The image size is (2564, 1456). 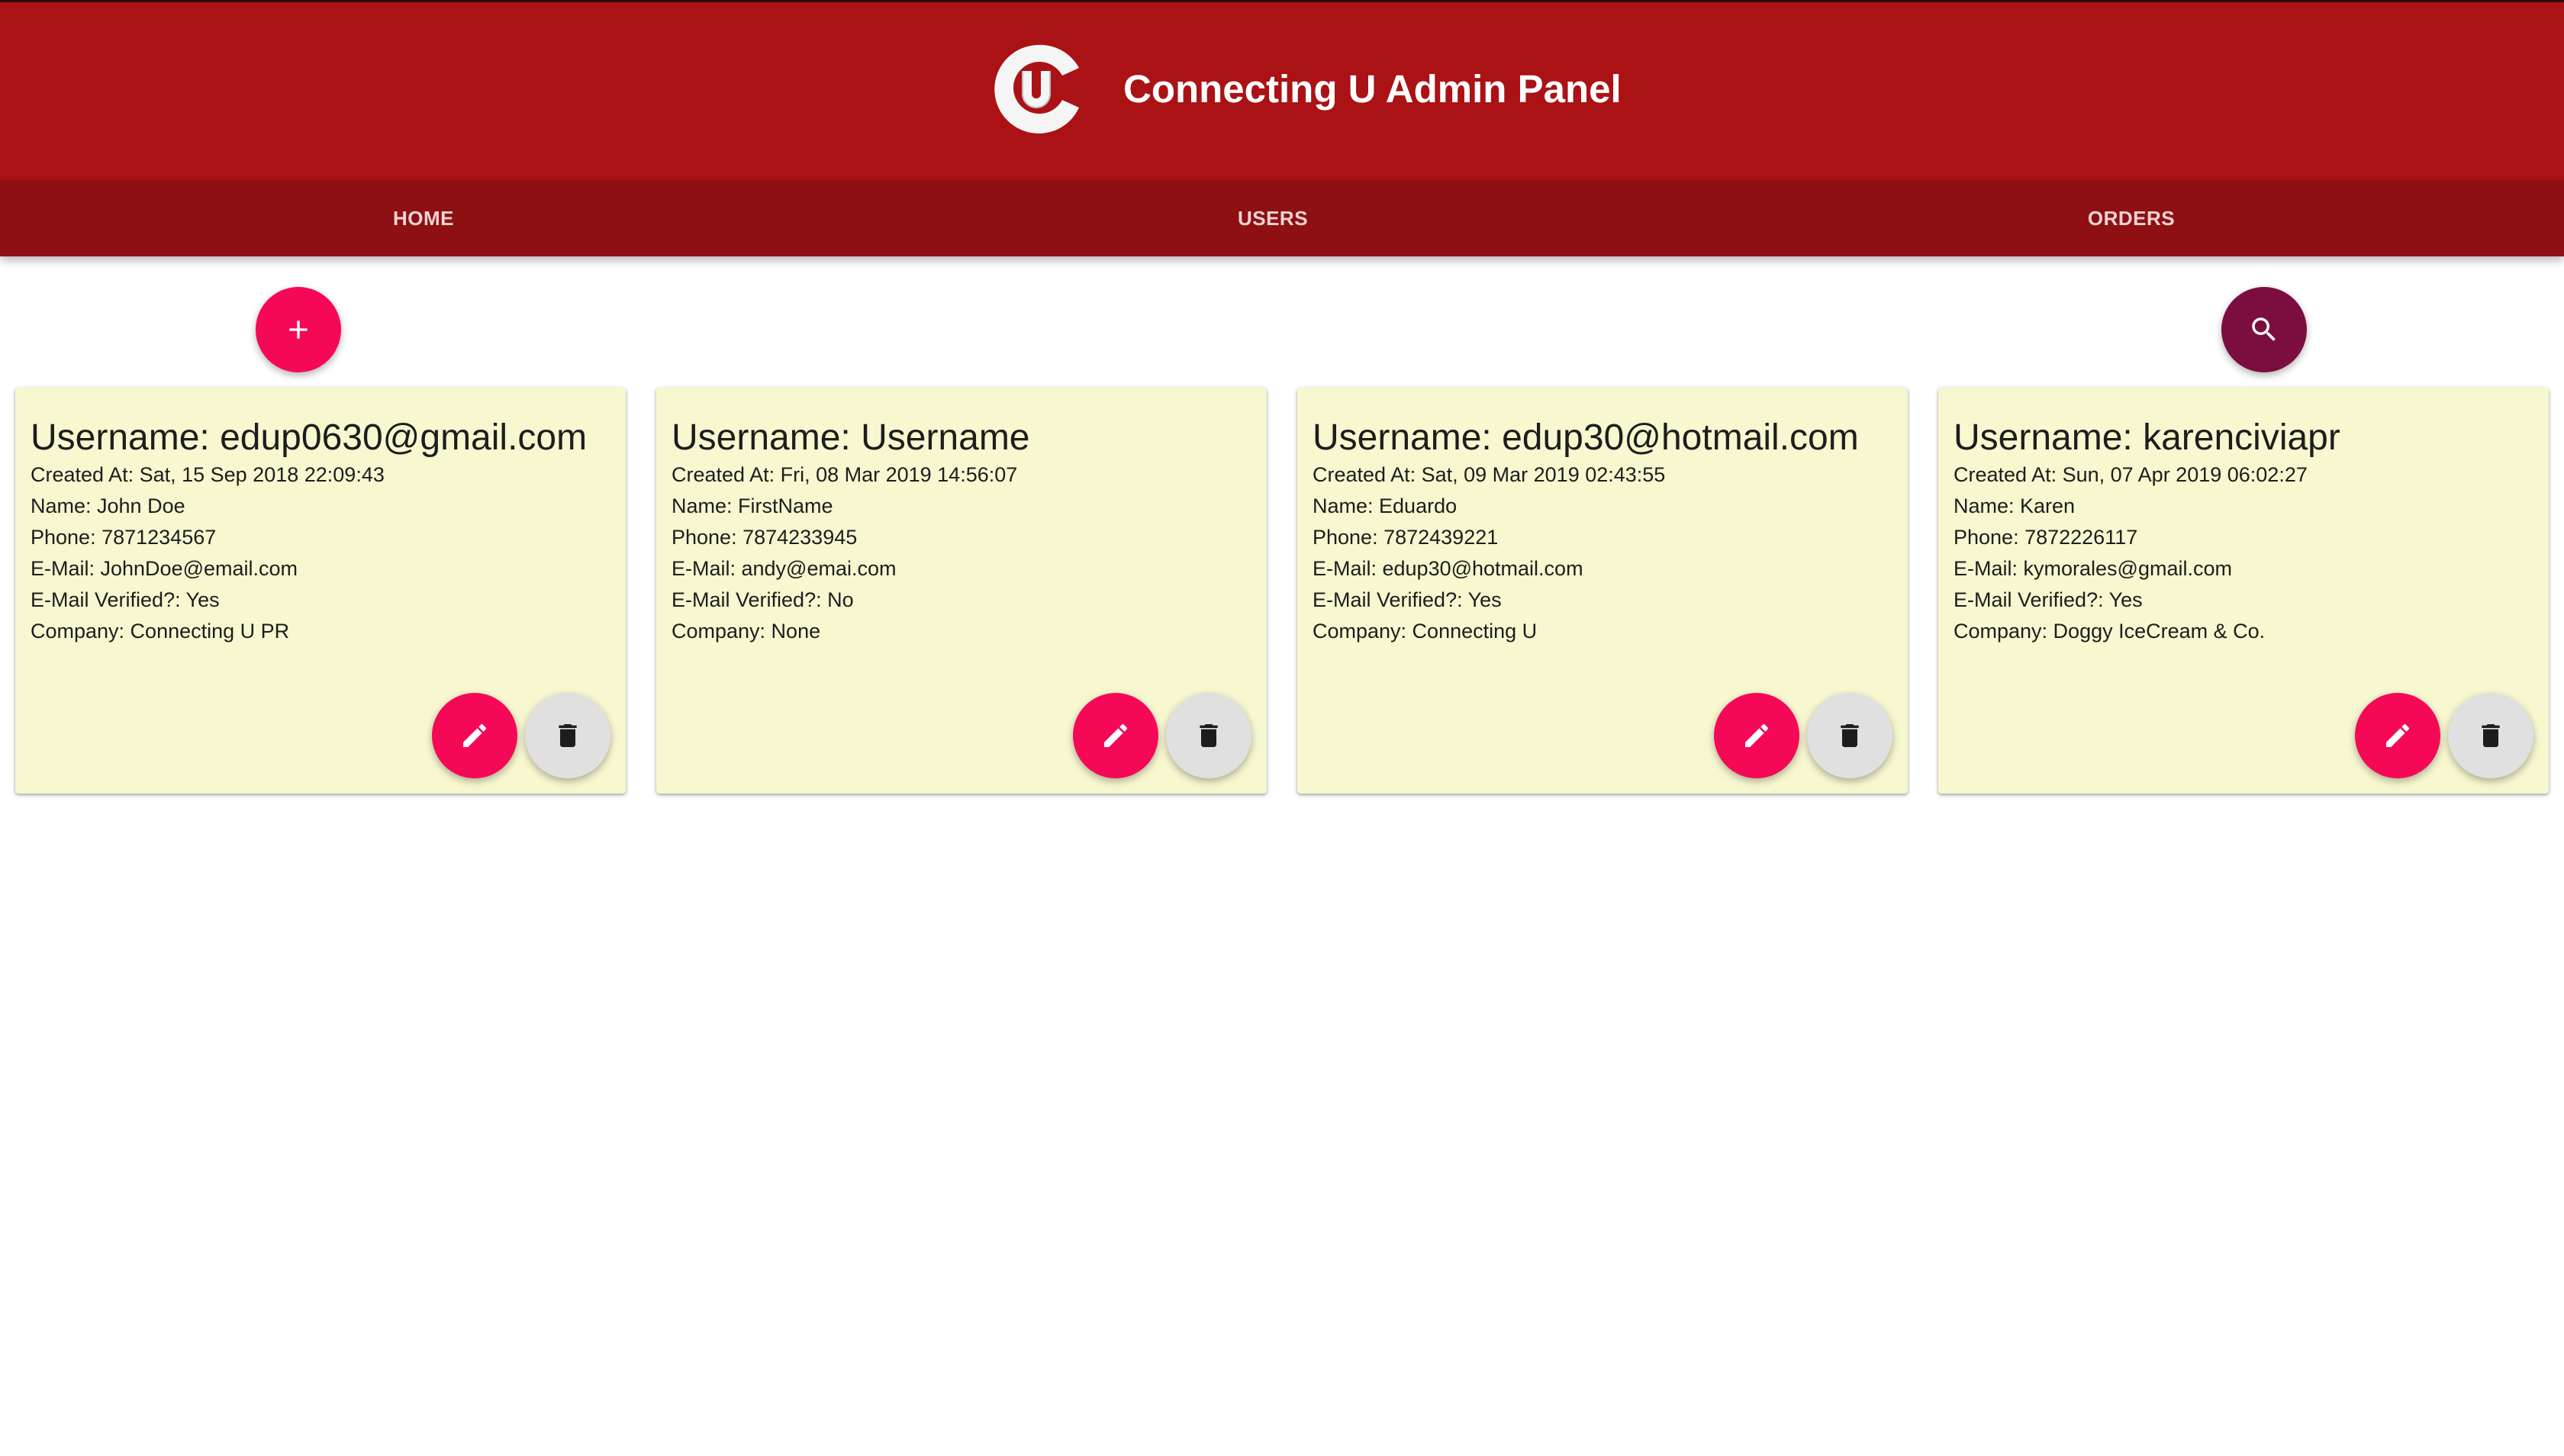 I want to click on card-phone: Phone: 7871234567, so click(x=124, y=537).